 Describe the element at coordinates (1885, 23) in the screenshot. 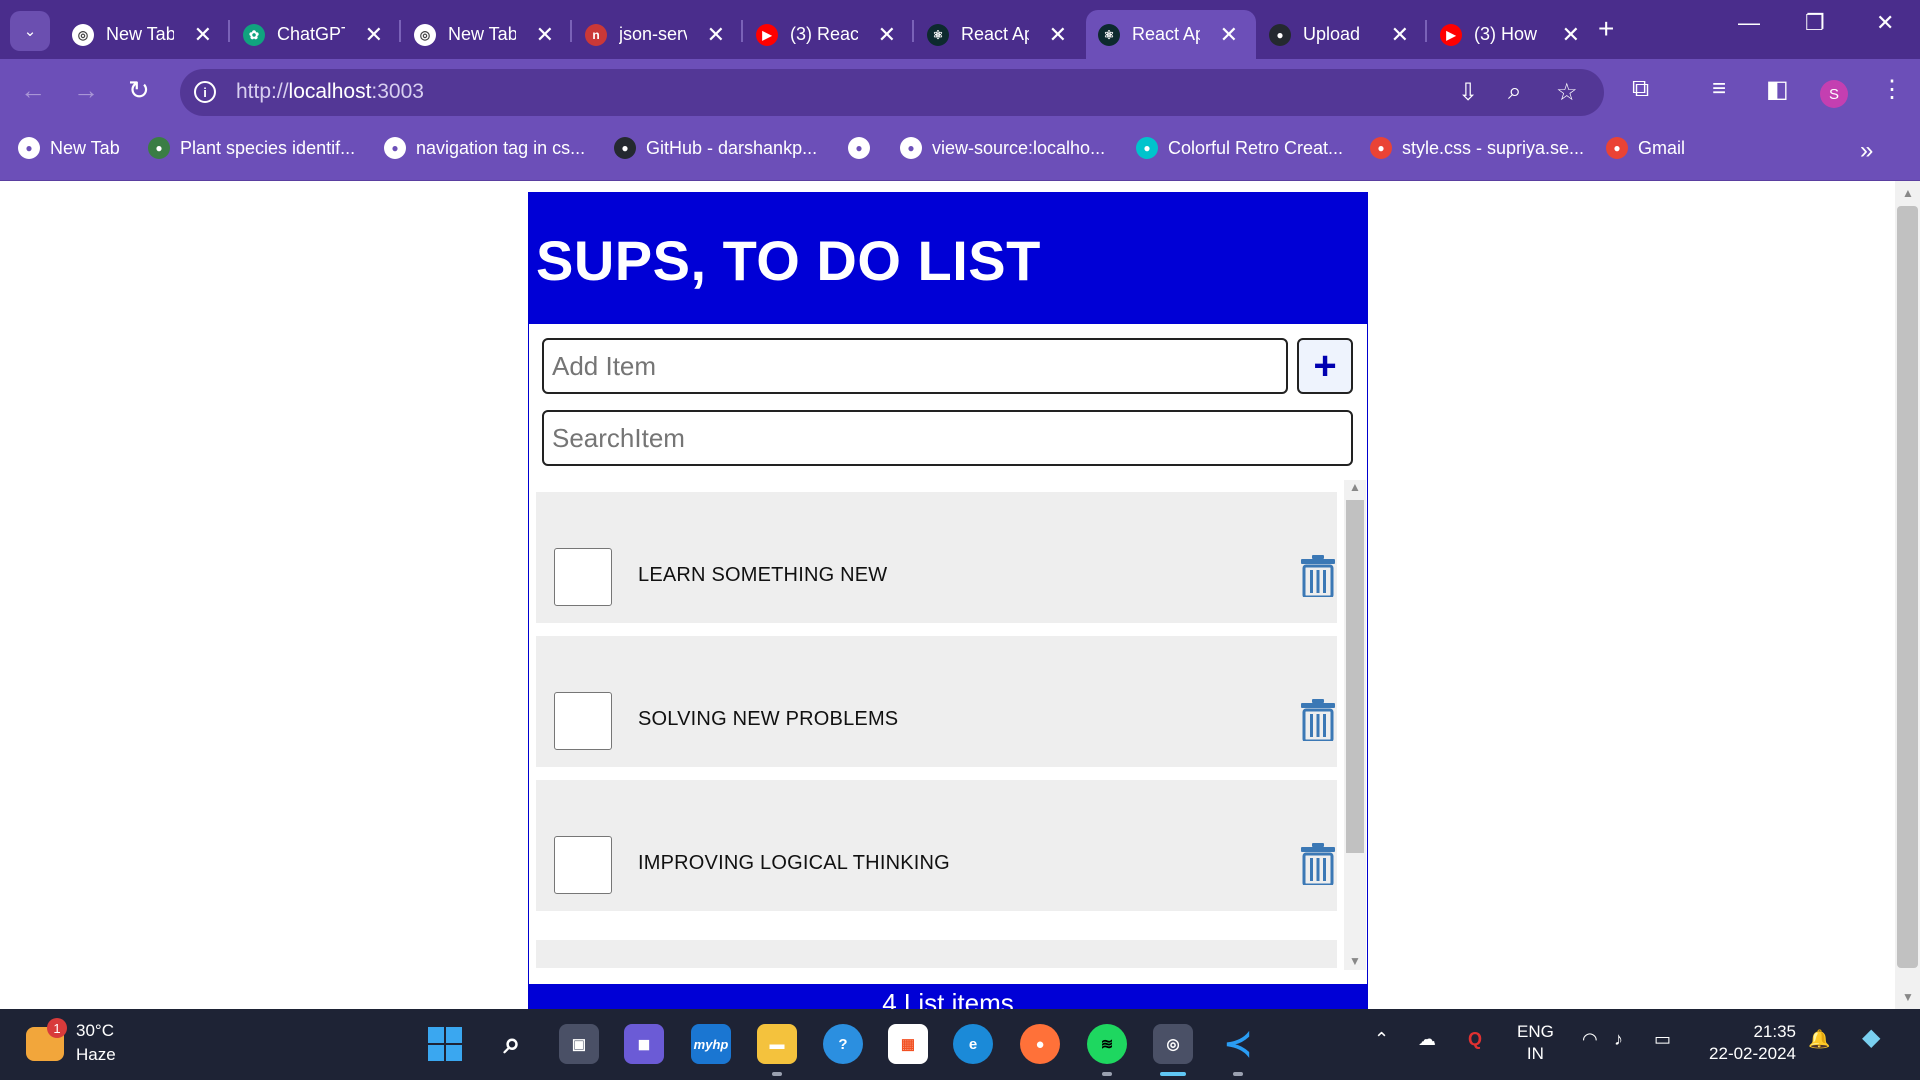

I see `window-close-icon: ✕` at that location.